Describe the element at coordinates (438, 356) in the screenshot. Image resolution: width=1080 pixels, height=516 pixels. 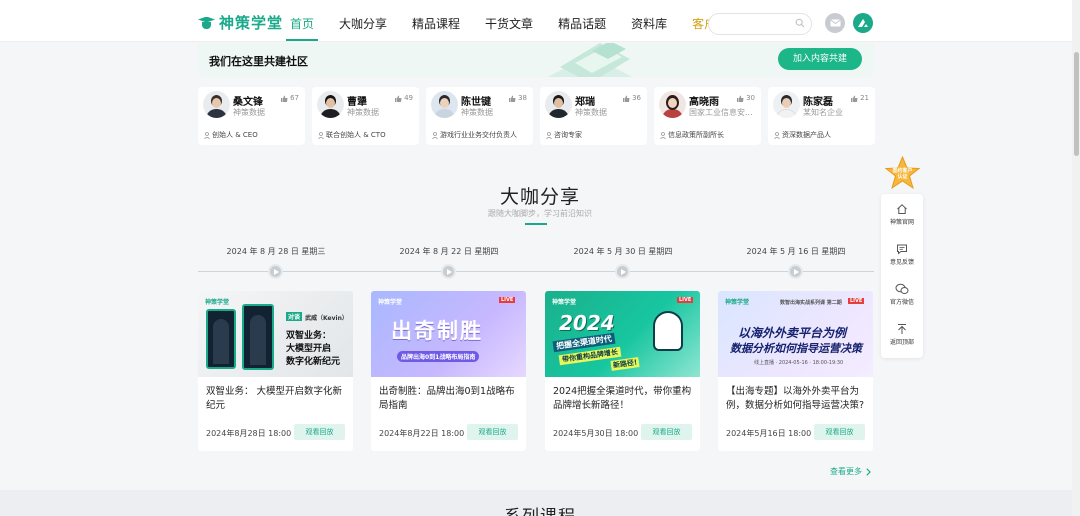
I see `thumb-line2: 品牌出海0到1战略布局指南` at that location.